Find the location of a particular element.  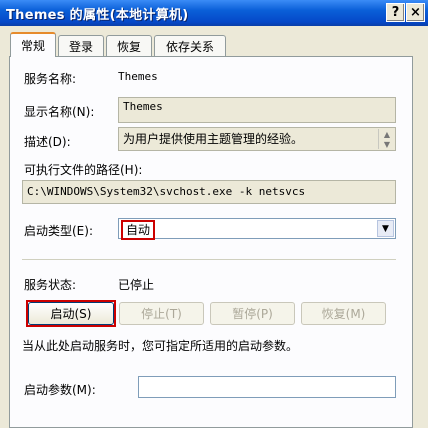

startup-type-select: 自动 ▼ is located at coordinates (257, 229).